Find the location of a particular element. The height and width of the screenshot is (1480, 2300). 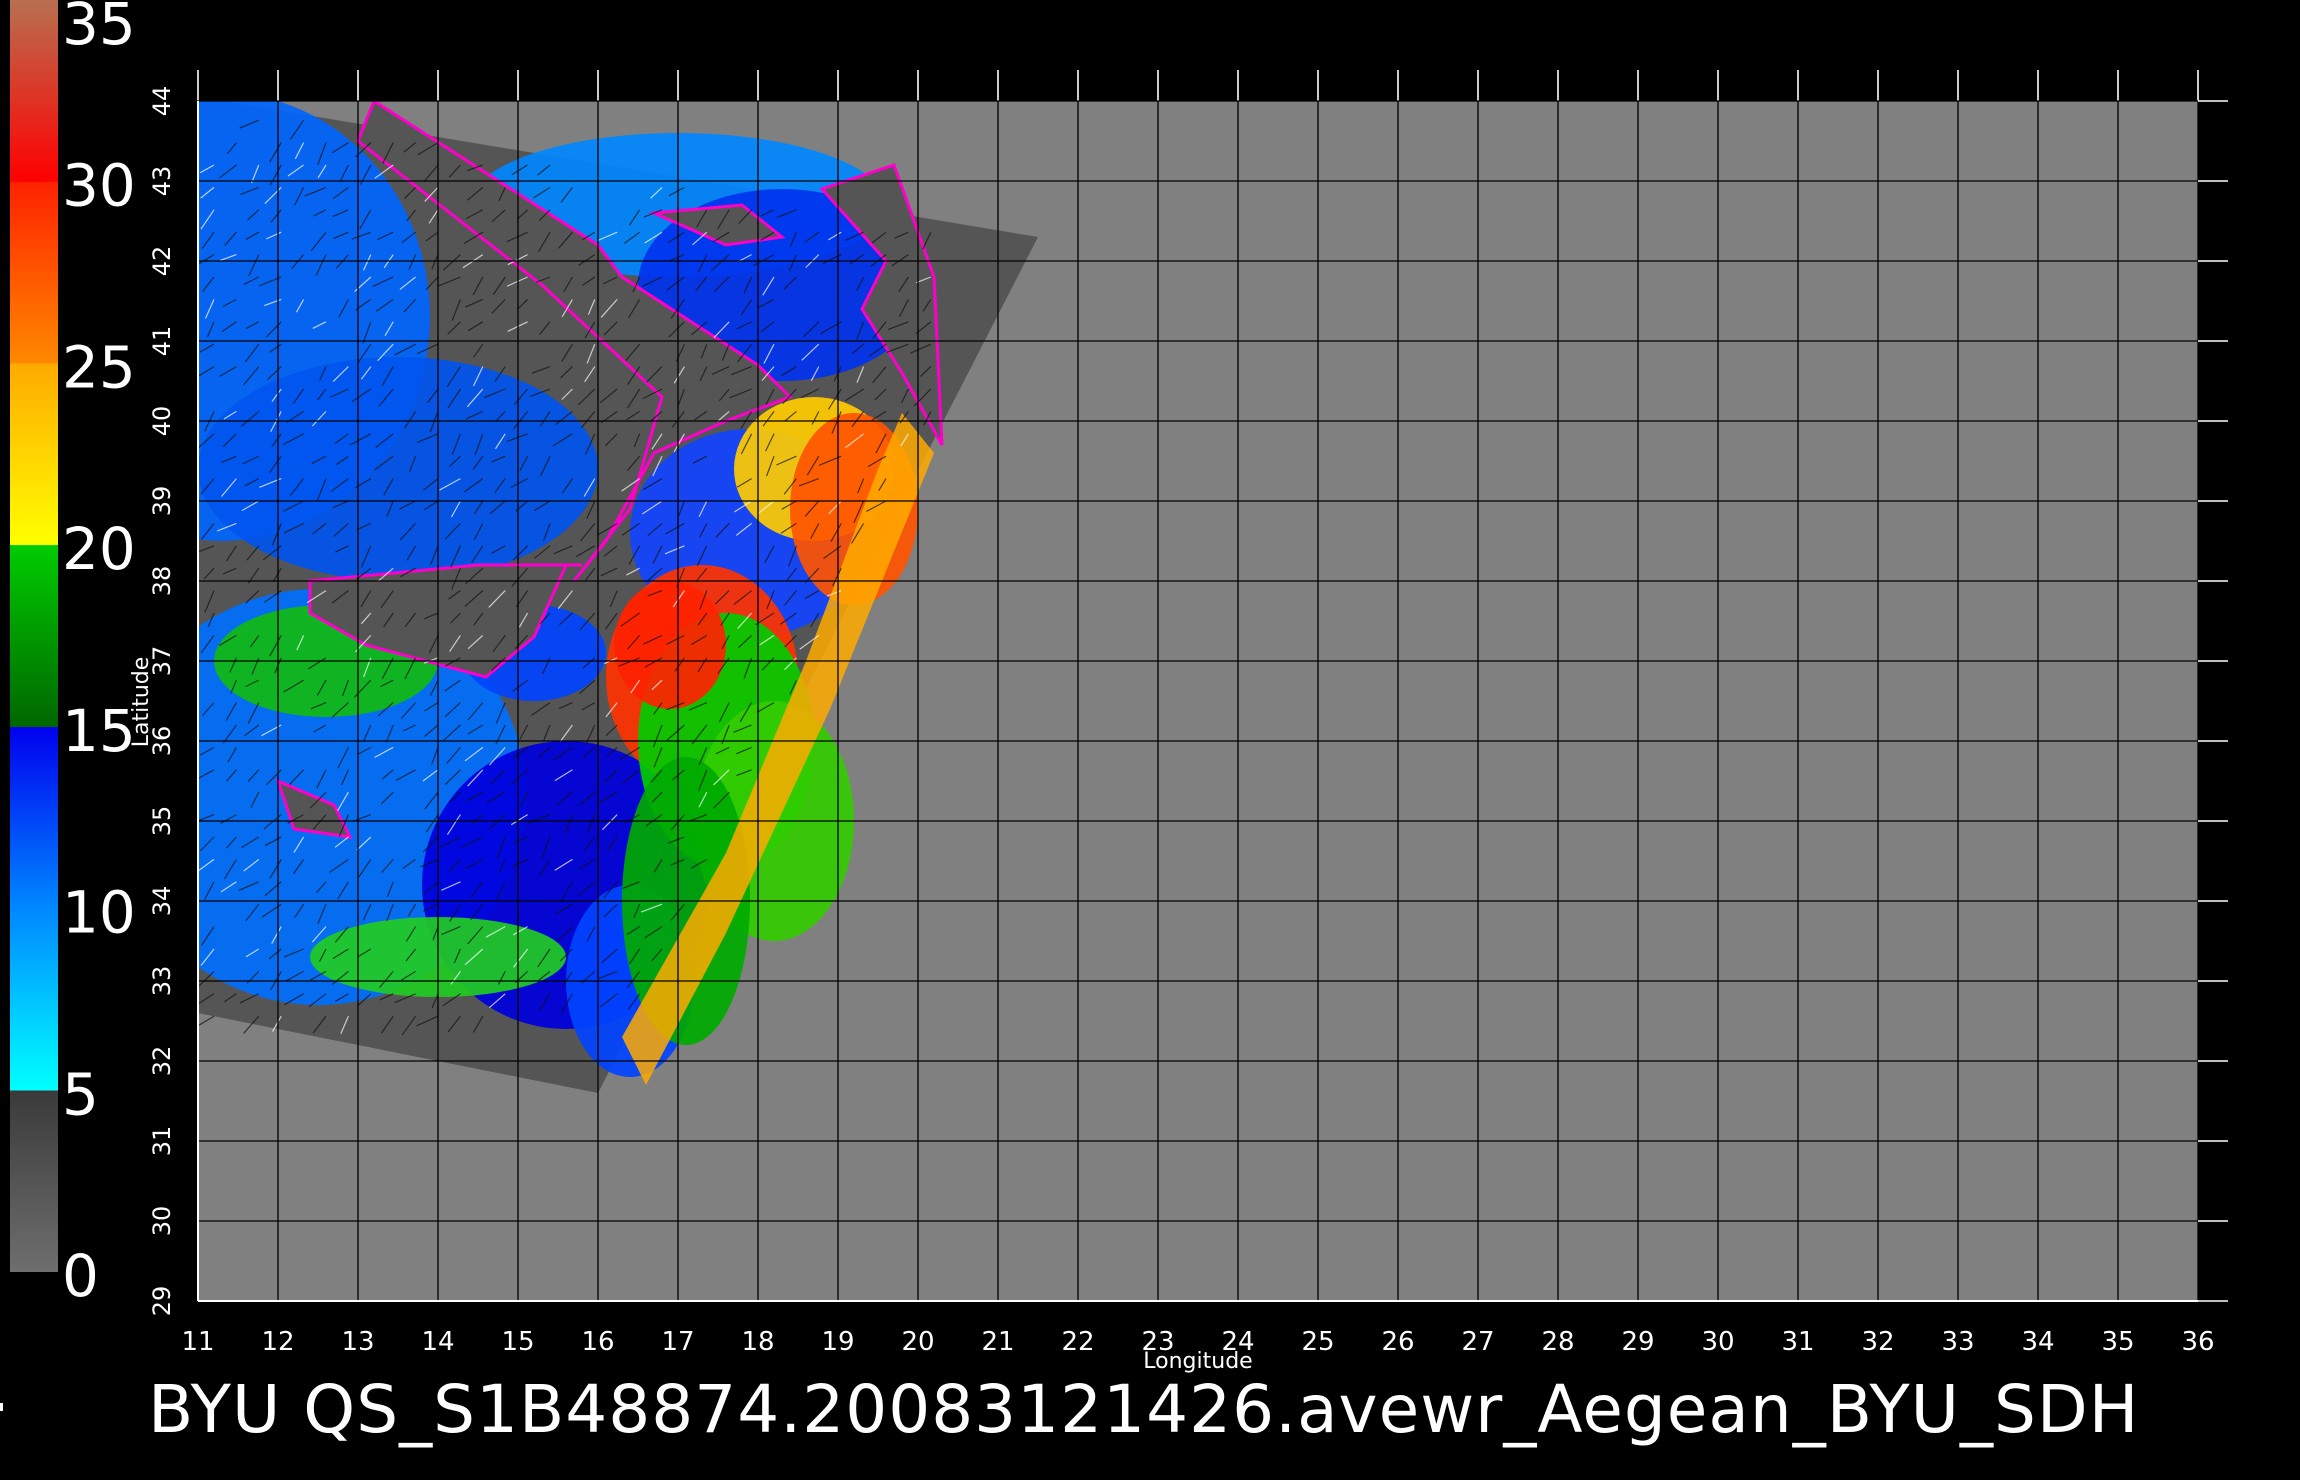

x-tick-label: 28 is located at coordinates (1557, 1342).